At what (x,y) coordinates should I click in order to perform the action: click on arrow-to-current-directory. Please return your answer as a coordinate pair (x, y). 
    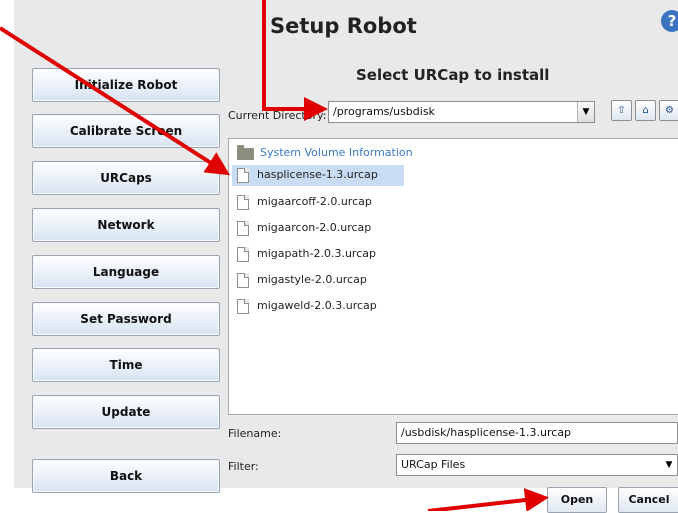
    Looking at the image, I should click on (295, 60).